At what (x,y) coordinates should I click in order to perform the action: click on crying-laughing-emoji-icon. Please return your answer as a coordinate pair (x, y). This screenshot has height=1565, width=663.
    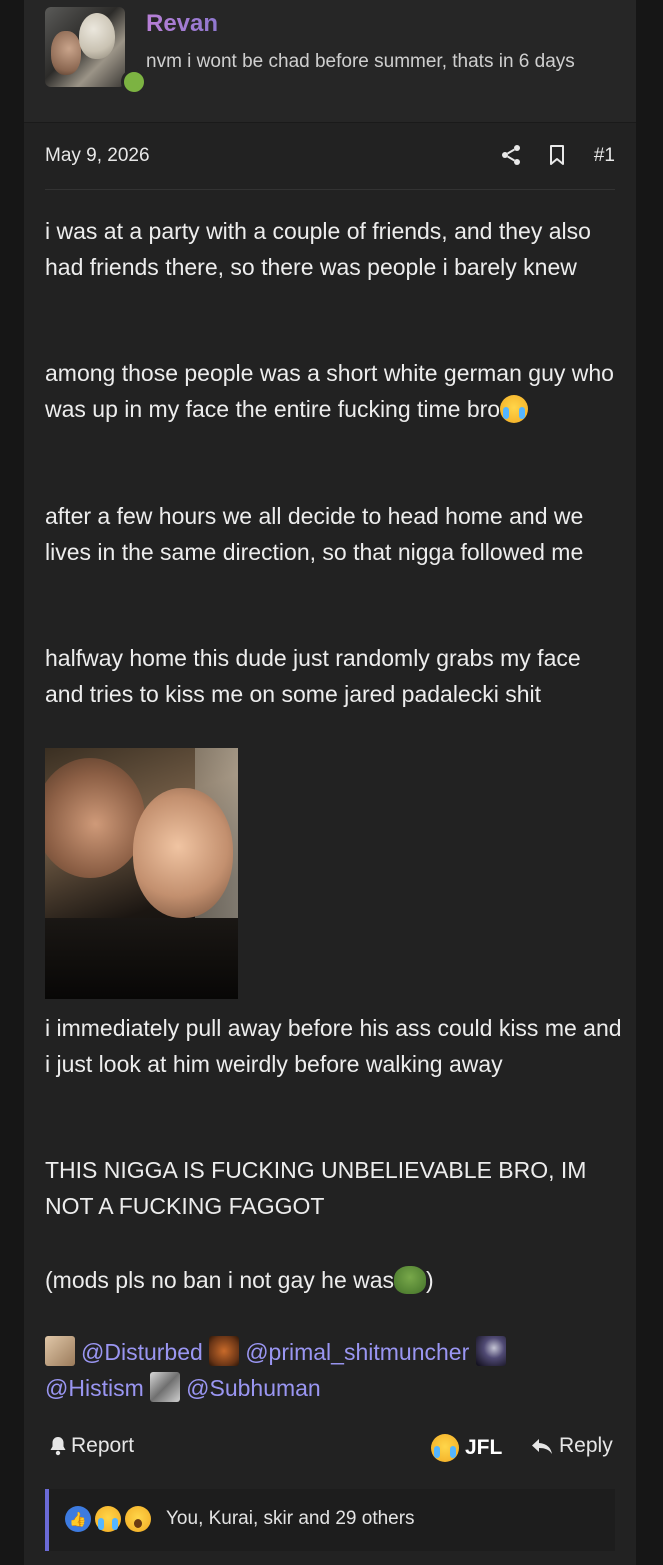
    Looking at the image, I should click on (514, 409).